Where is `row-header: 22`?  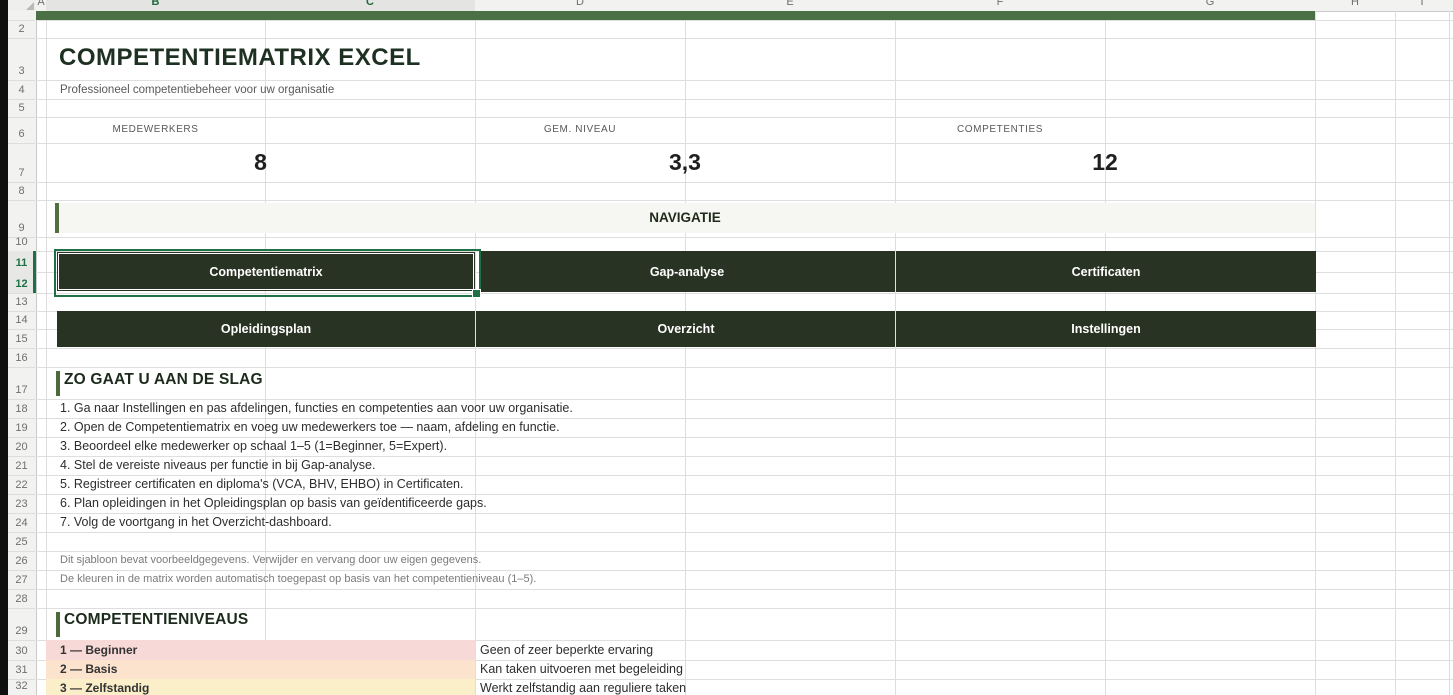 row-header: 22 is located at coordinates (21, 485).